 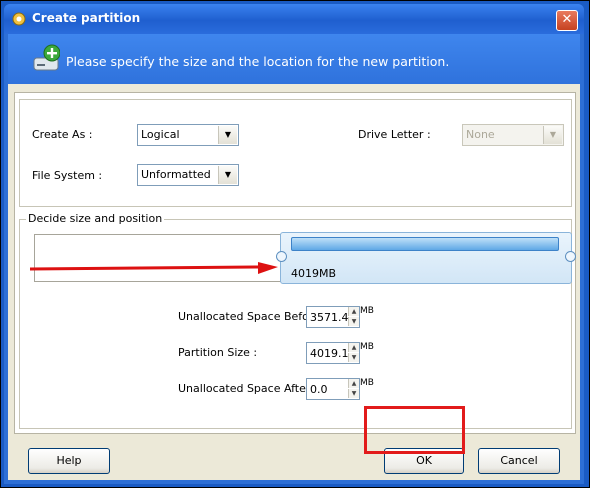 I want to click on app-icon, so click(x=19, y=19).